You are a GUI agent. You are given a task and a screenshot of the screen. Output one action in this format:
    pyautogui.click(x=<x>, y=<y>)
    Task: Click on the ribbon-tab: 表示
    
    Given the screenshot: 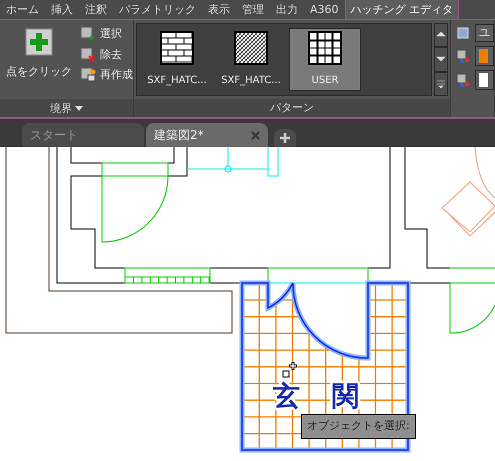 What is the action you would take?
    pyautogui.click(x=219, y=9)
    